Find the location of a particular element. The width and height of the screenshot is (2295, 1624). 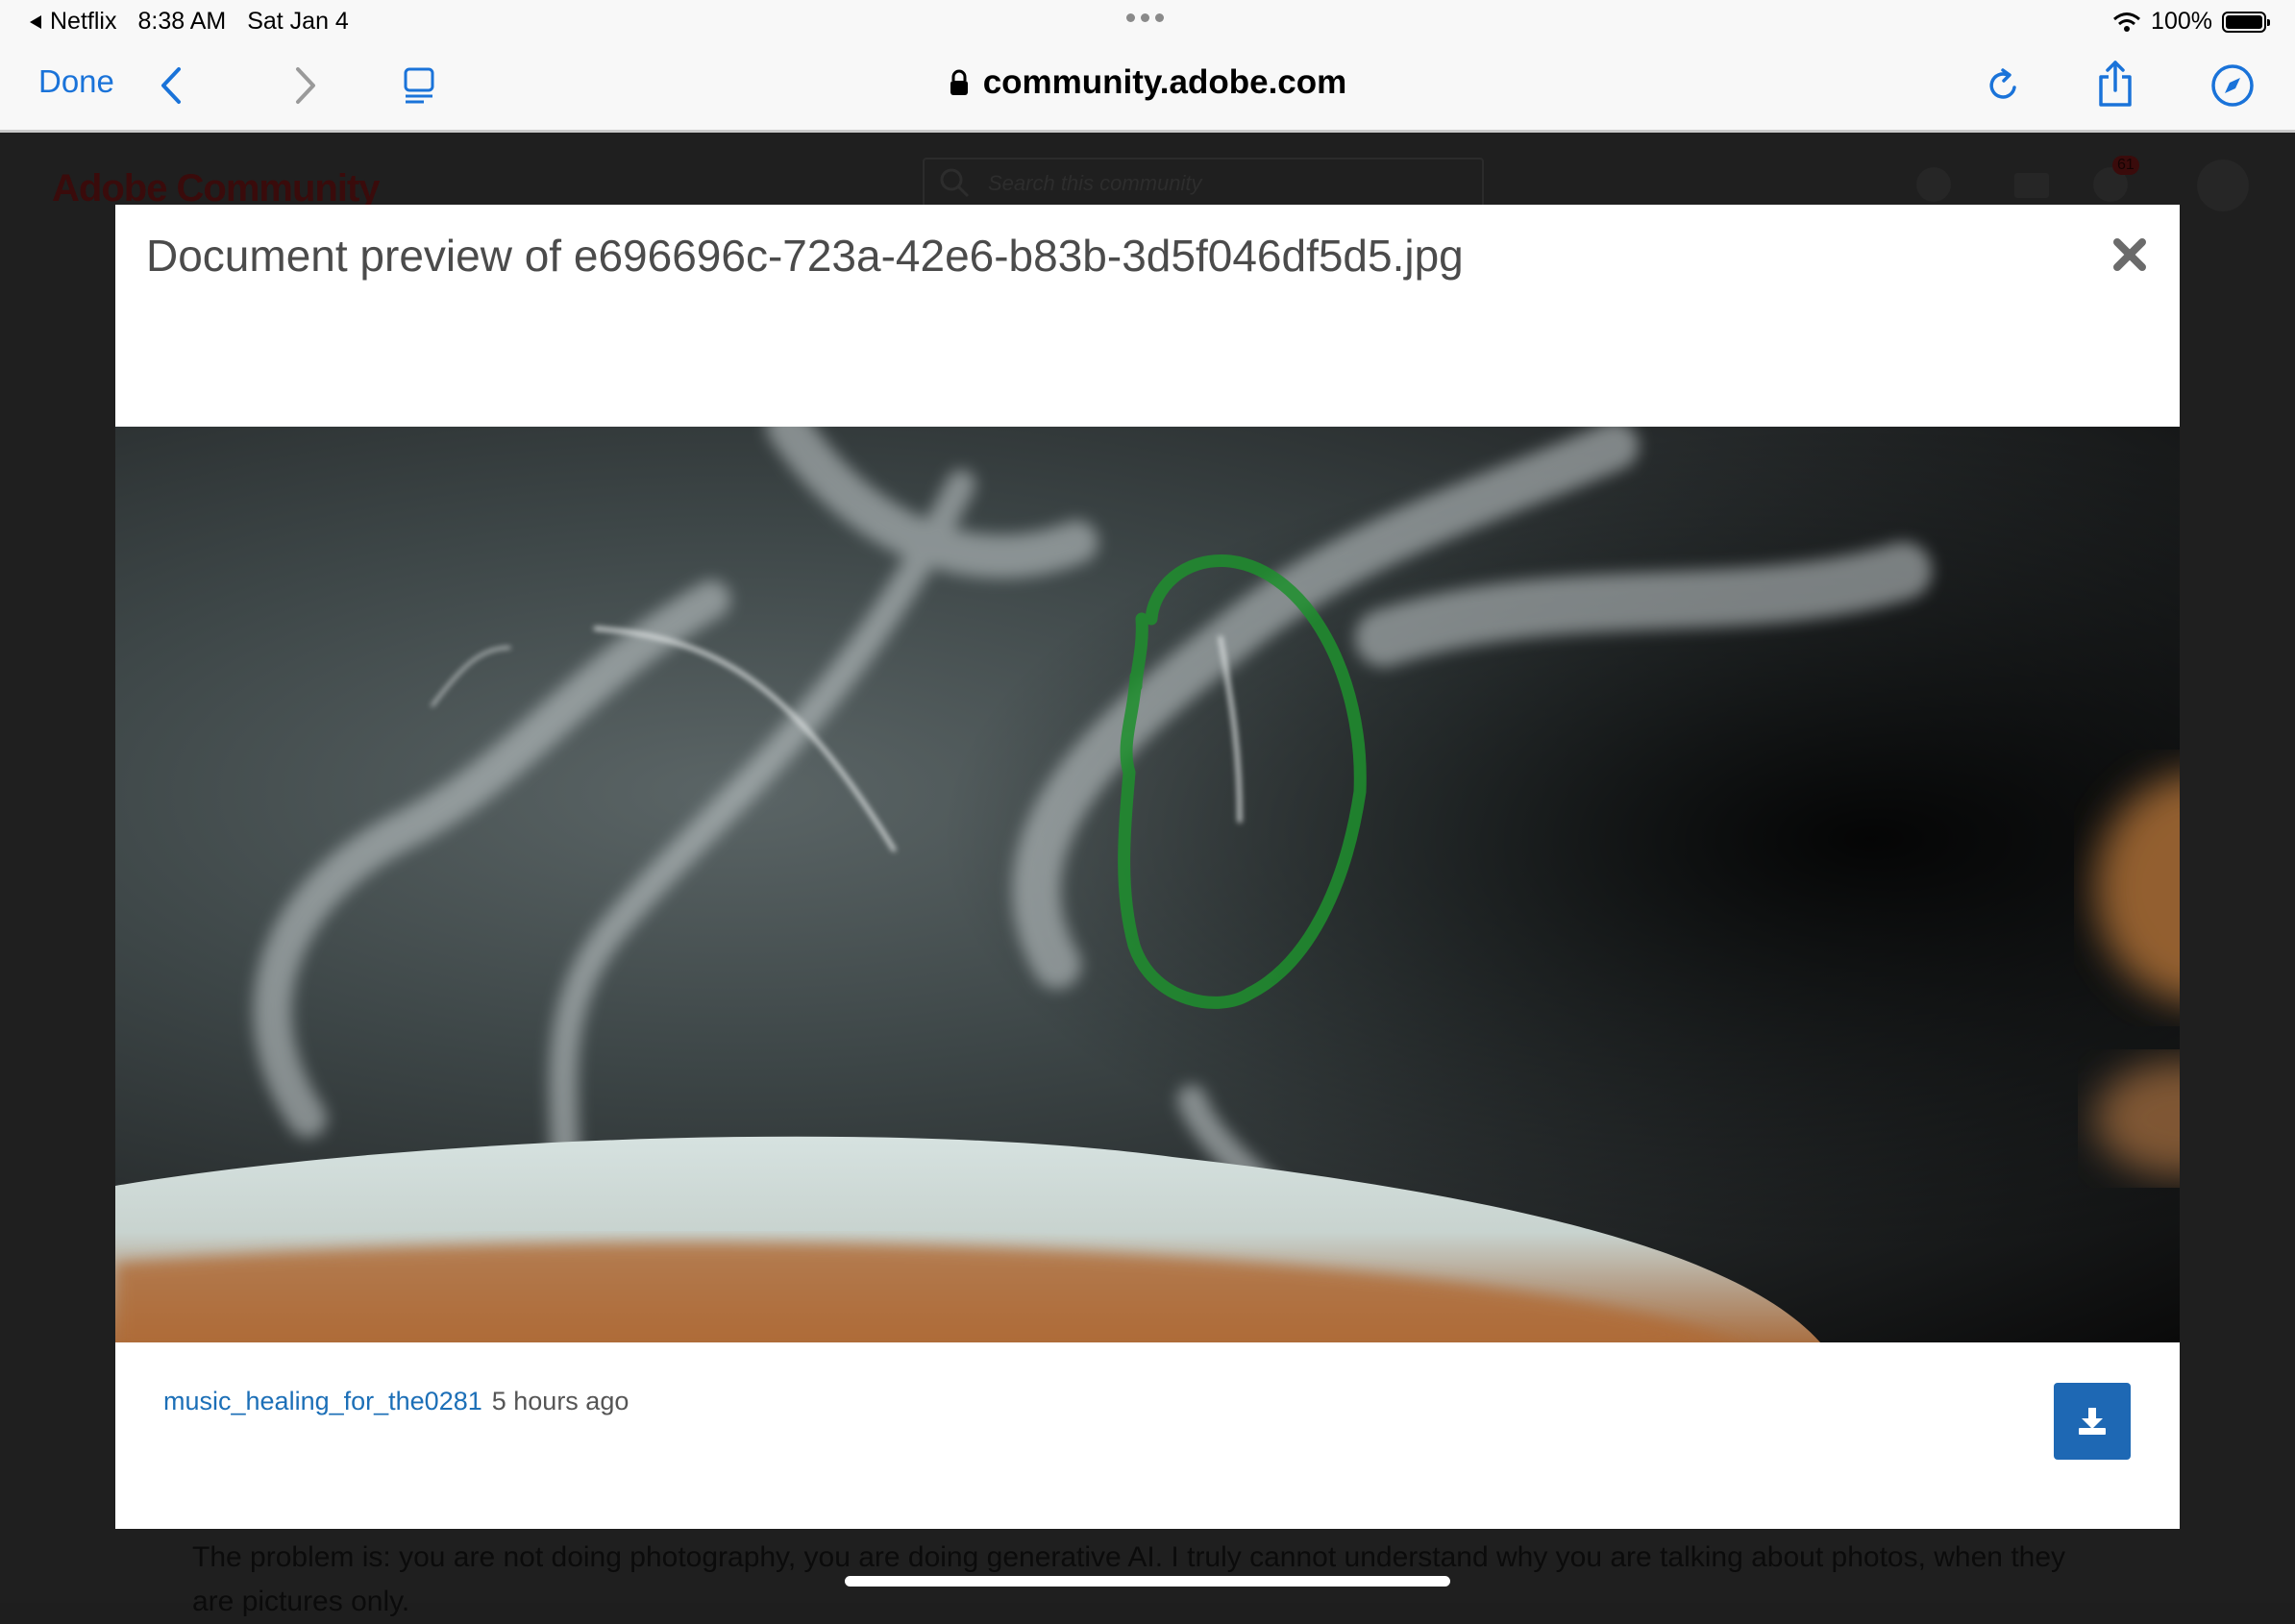

bell-icon: 61 is located at coordinates (2116, 179).